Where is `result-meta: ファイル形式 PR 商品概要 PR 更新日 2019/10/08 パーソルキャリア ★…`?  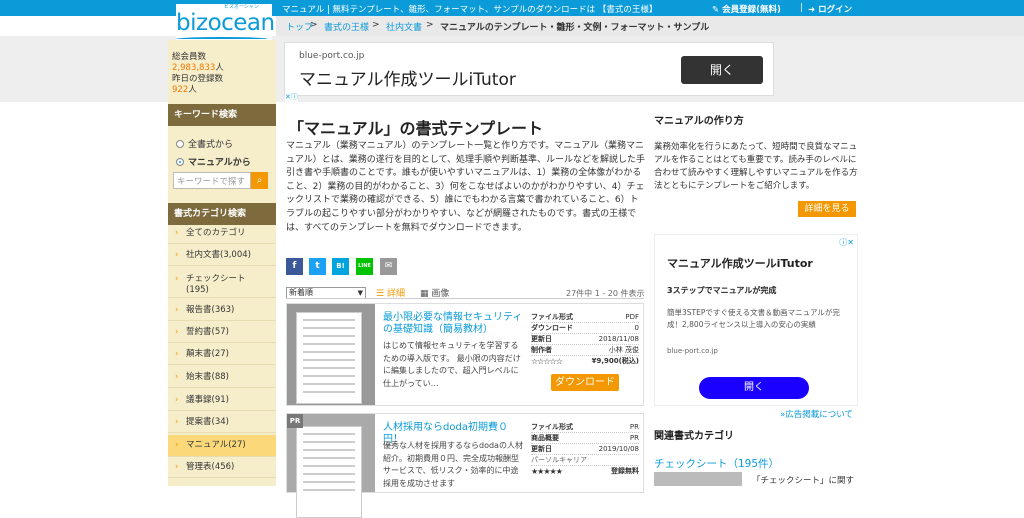 result-meta: ファイル形式 PR 商品概要 PR 更新日 2019/10/08 パーソルキャリア ★… is located at coordinates (585, 449).